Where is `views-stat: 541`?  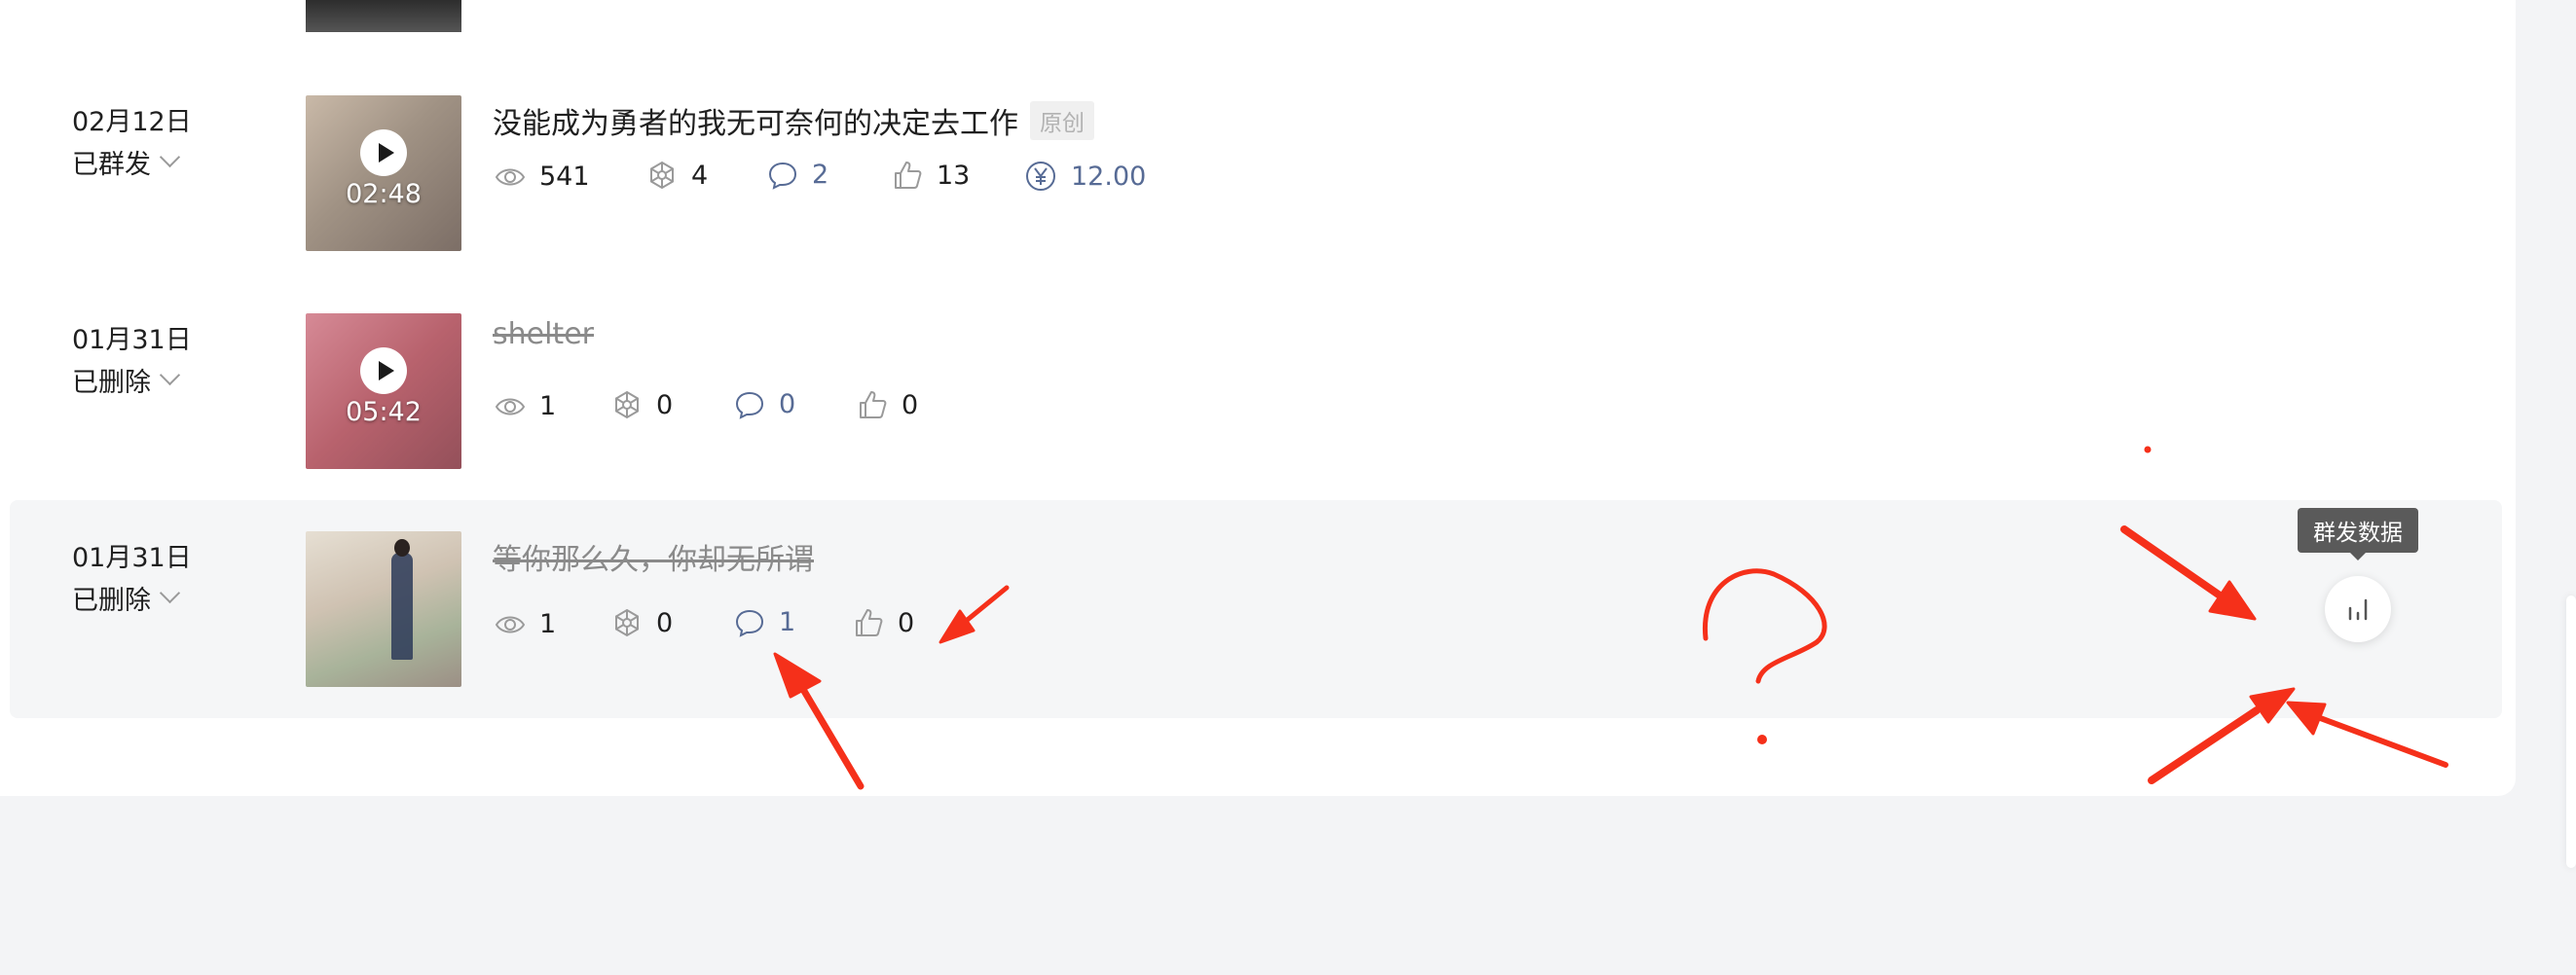
views-stat: 541 is located at coordinates (542, 177).